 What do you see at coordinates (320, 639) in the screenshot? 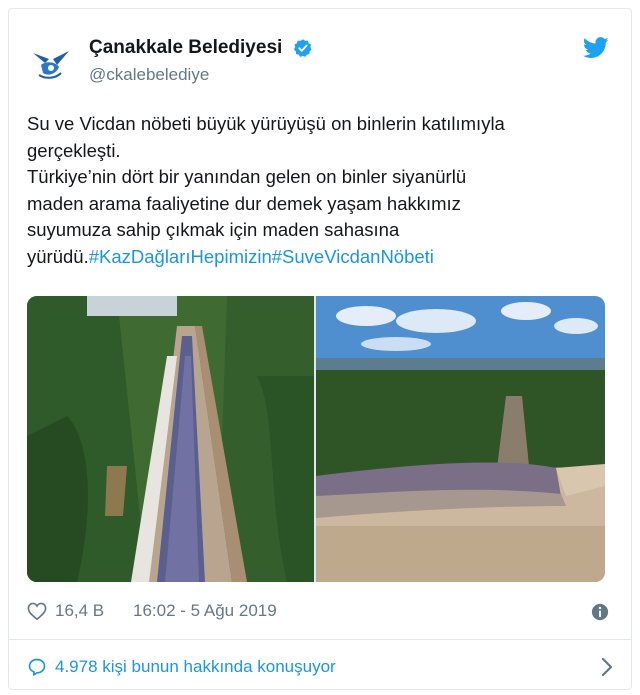
I see `divider` at bounding box center [320, 639].